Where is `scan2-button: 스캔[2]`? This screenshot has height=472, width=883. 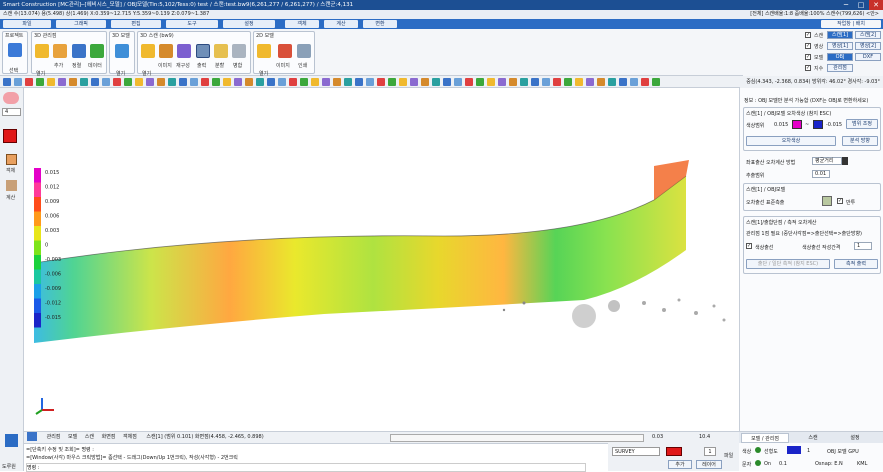 scan2-button: 스캔[2] is located at coordinates (868, 35).